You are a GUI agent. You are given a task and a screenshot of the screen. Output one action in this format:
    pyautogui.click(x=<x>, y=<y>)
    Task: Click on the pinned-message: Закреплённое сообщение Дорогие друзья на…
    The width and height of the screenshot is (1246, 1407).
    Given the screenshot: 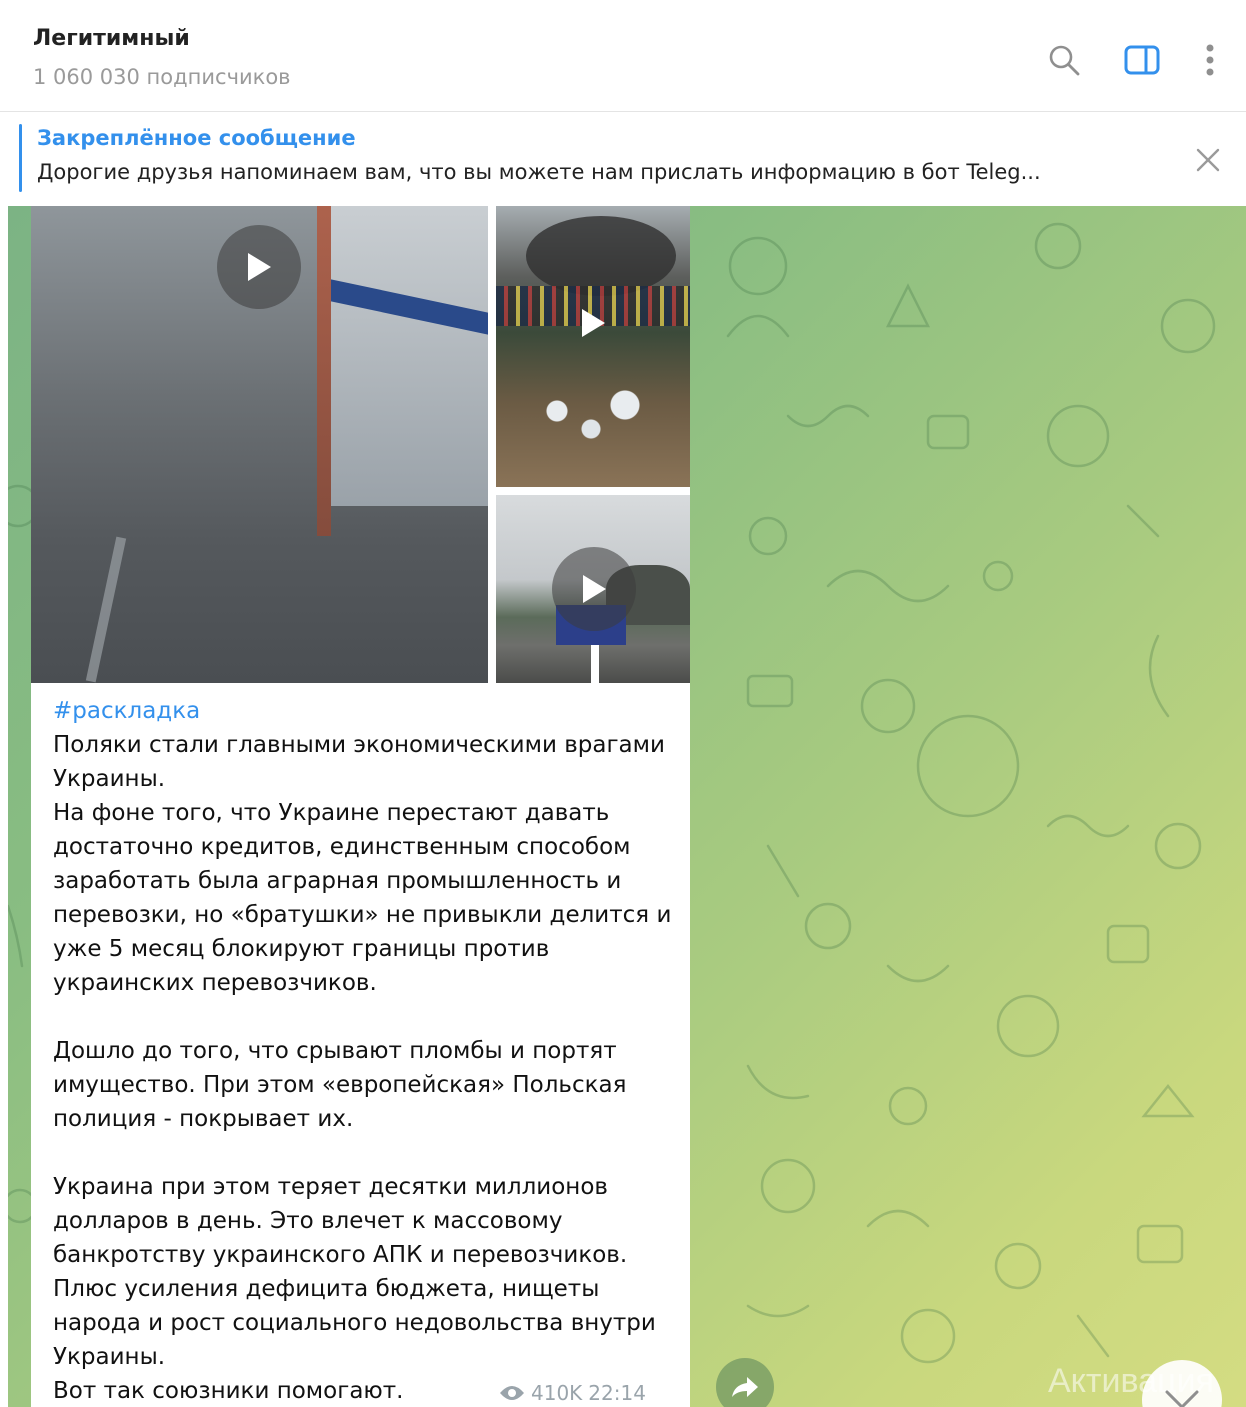 What is the action you would take?
    pyautogui.click(x=623, y=159)
    